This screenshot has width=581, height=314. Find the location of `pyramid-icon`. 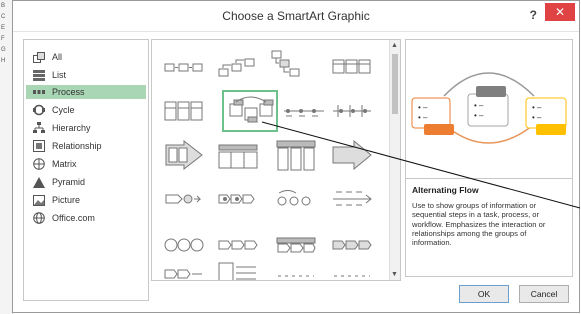

pyramid-icon is located at coordinates (39, 182).